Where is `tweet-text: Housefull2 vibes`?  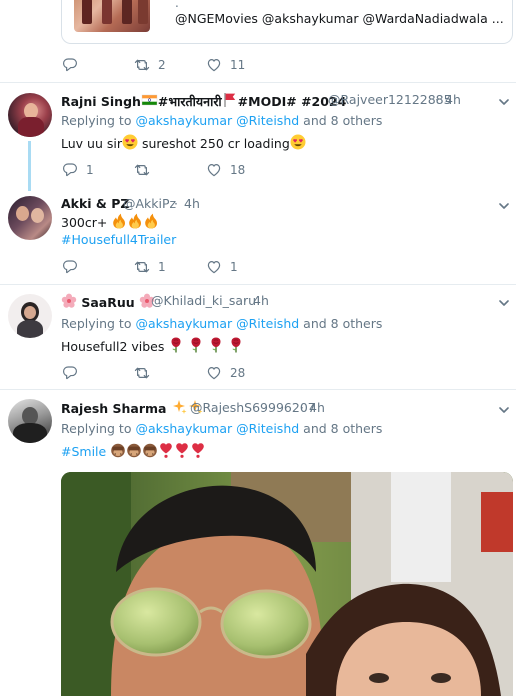
tweet-text: Housefull2 vibes is located at coordinates (152, 345).